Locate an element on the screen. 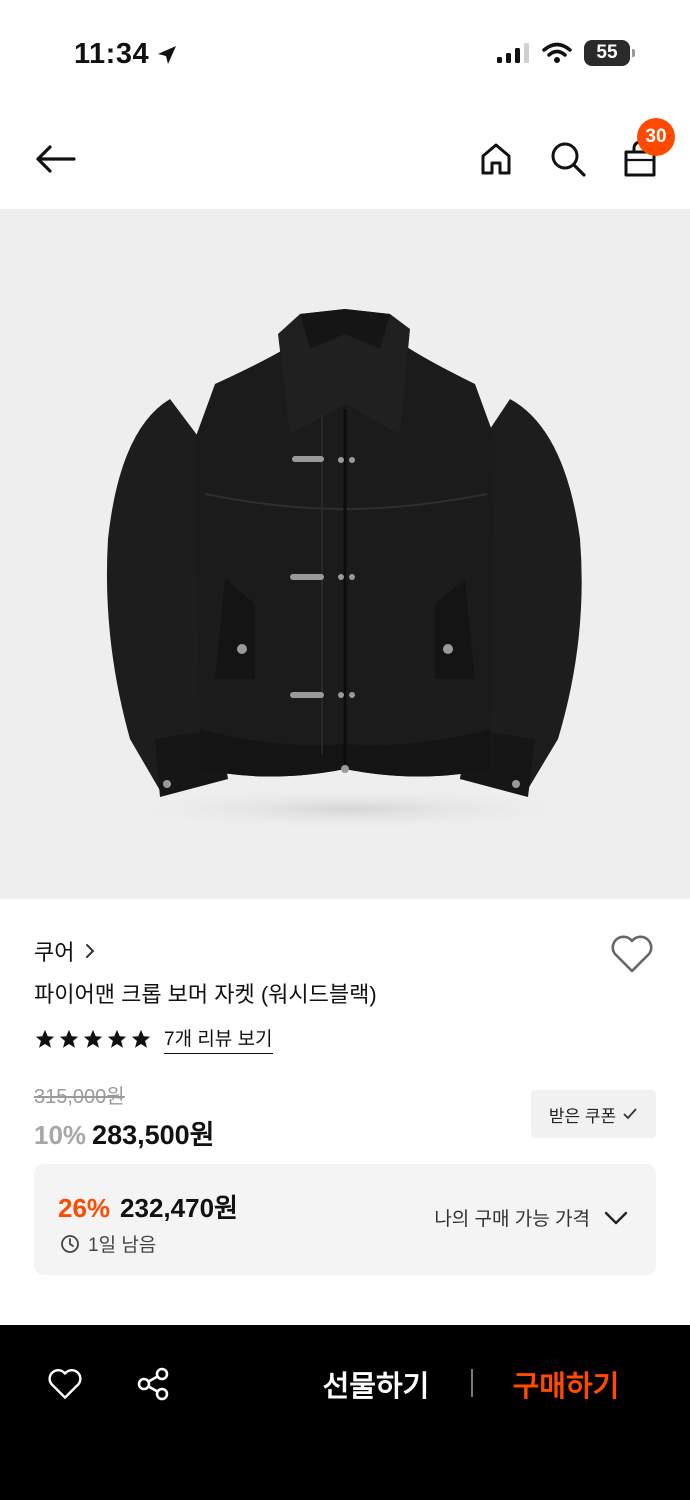 The height and width of the screenshot is (1500, 690). checkmark-icon is located at coordinates (630, 1114).